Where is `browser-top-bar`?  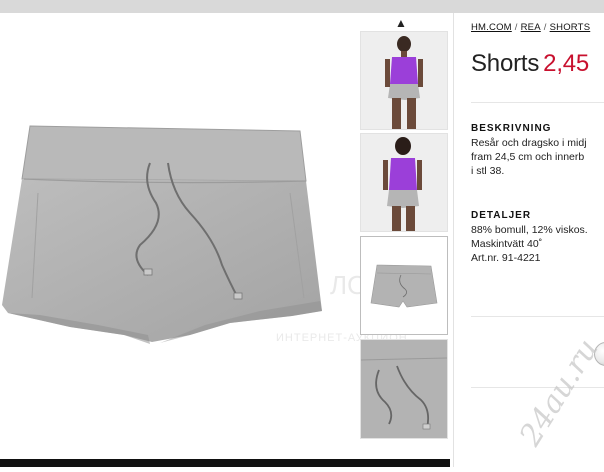
browser-top-bar is located at coordinates (302, 6).